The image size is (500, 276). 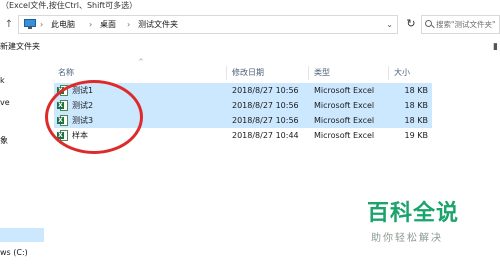 What do you see at coordinates (108, 25) in the screenshot?
I see `breadcrumb-desktop: 桌面` at bounding box center [108, 25].